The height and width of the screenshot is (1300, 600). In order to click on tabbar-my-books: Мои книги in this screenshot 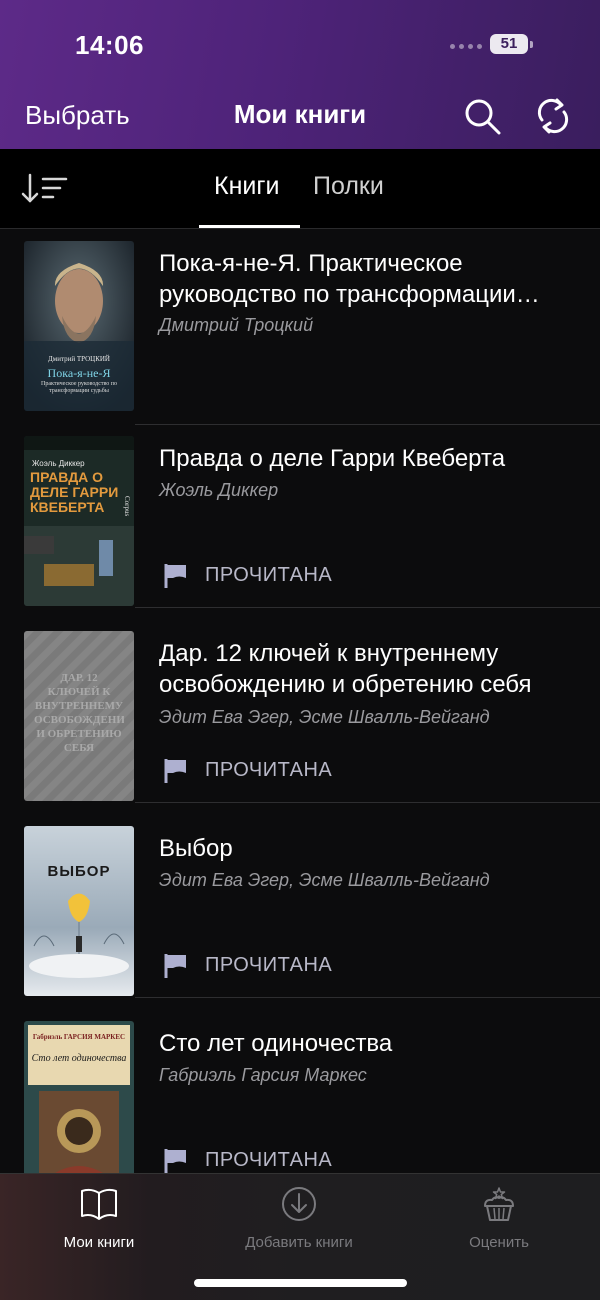, I will do `click(99, 1217)`.